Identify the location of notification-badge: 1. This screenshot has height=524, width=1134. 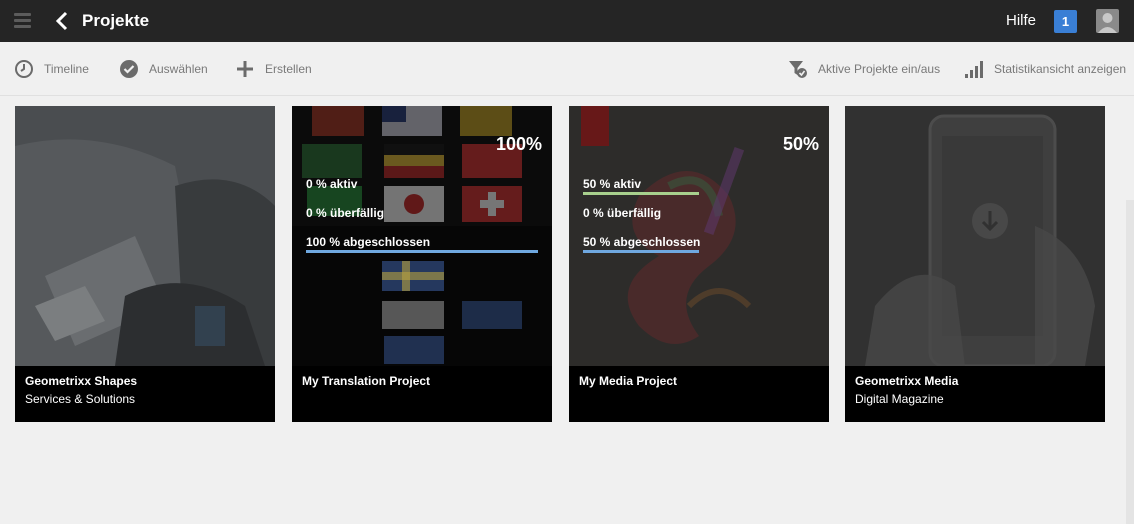
(1065, 21).